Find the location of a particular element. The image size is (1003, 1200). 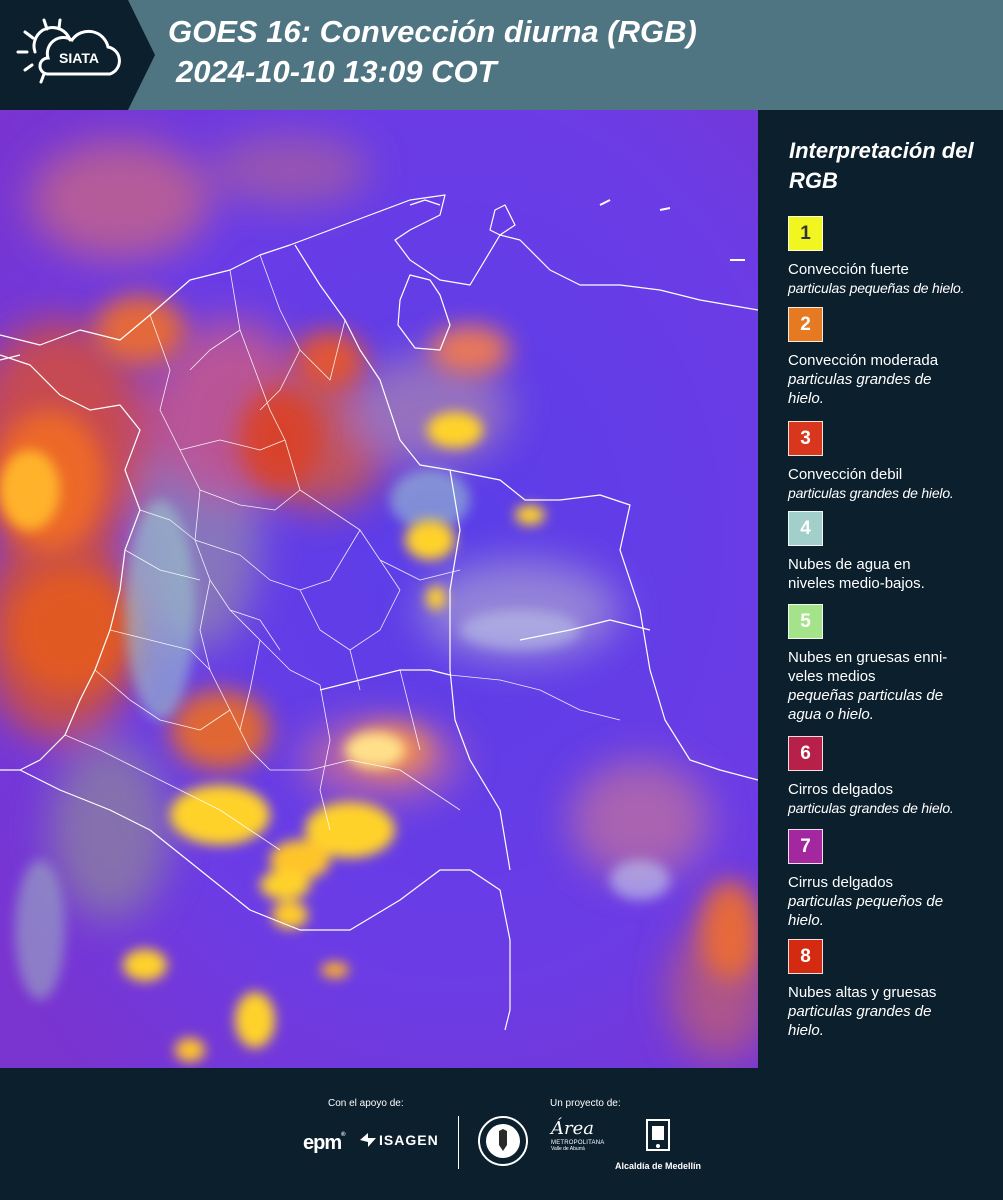

medellin-shield-icon is located at coordinates (658, 1135).